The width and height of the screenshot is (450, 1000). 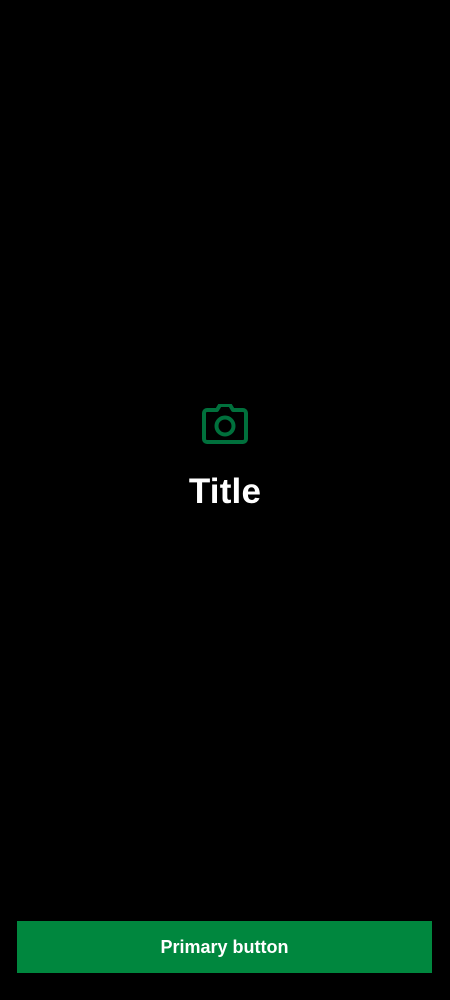 I want to click on primary-button: Primary button, so click(x=224, y=947).